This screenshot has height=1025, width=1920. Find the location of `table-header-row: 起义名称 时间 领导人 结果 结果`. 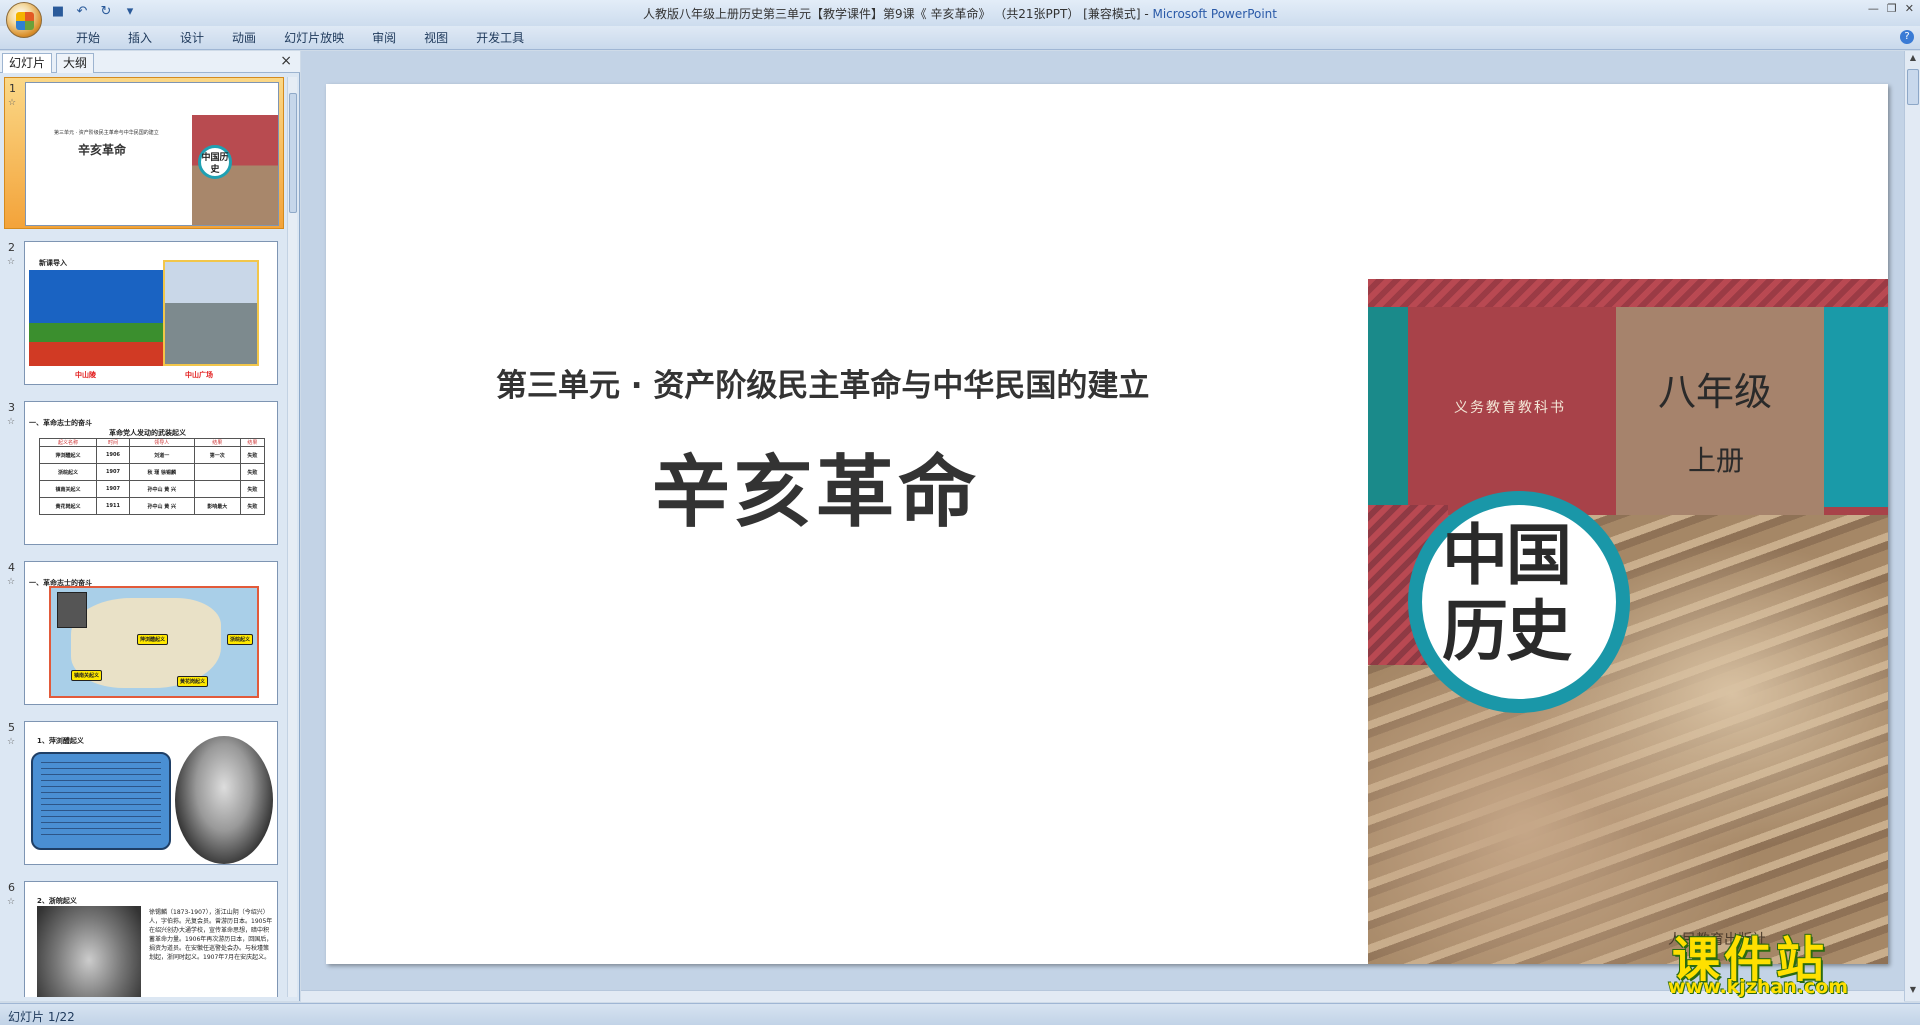

table-header-row: 起义名称 时间 领导人 结果 结果 is located at coordinates (152, 442).